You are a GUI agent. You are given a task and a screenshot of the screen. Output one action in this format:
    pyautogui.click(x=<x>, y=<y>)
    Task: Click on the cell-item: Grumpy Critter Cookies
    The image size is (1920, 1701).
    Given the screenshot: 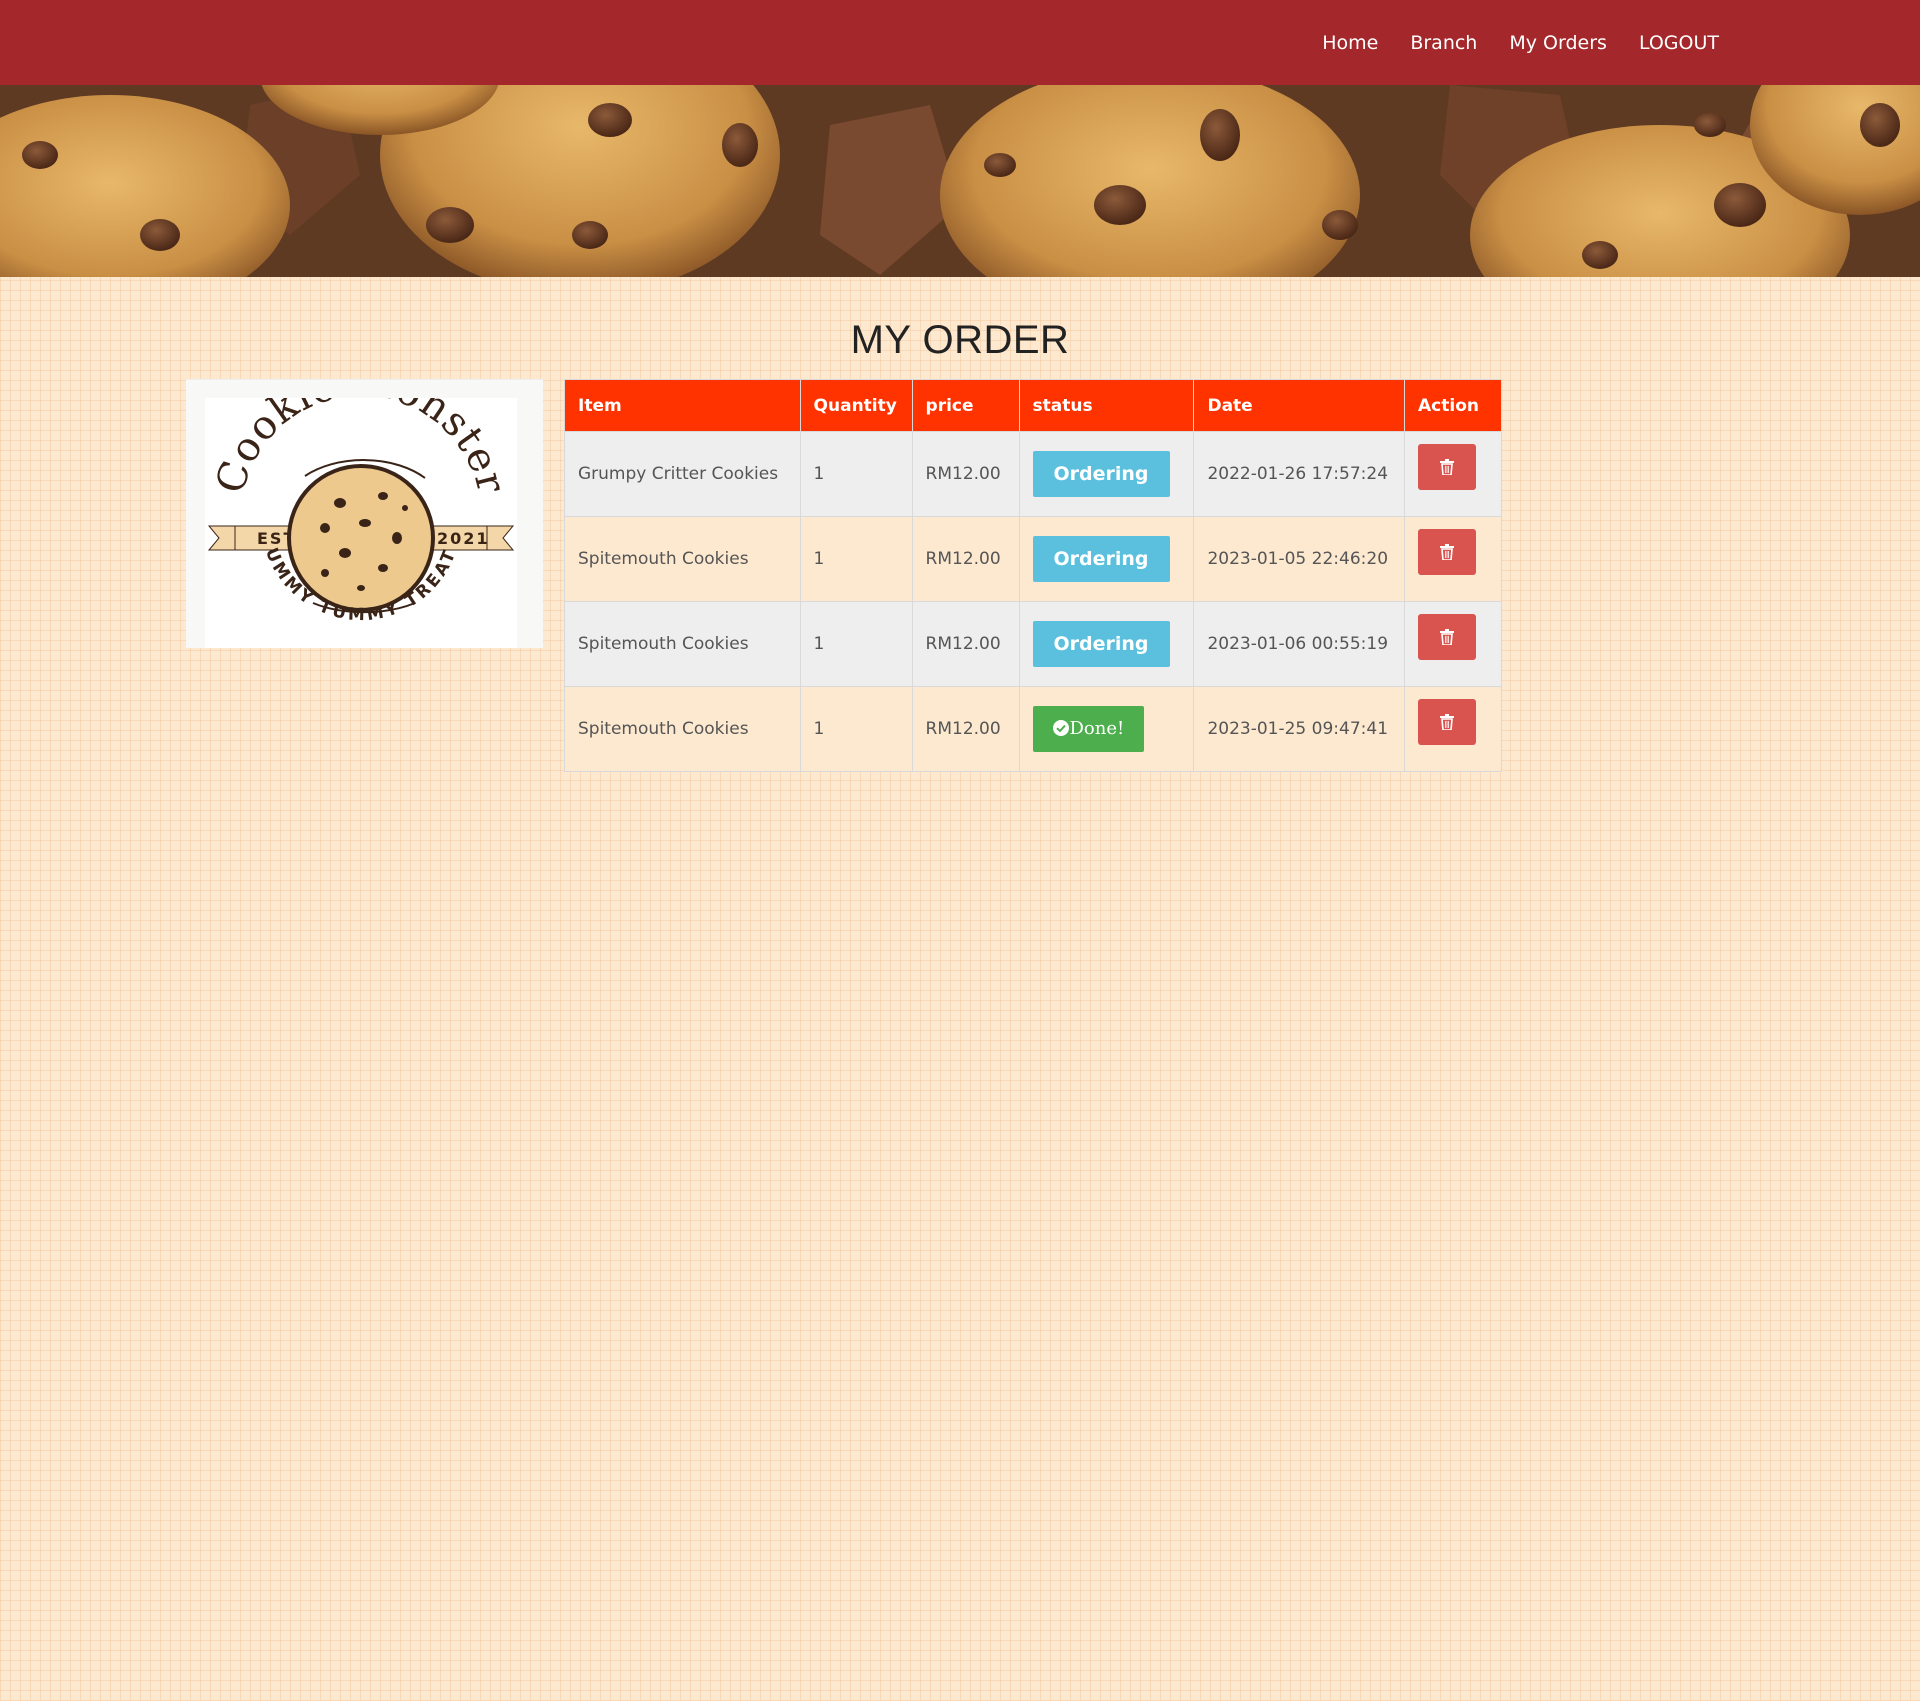 What is the action you would take?
    pyautogui.click(x=682, y=474)
    